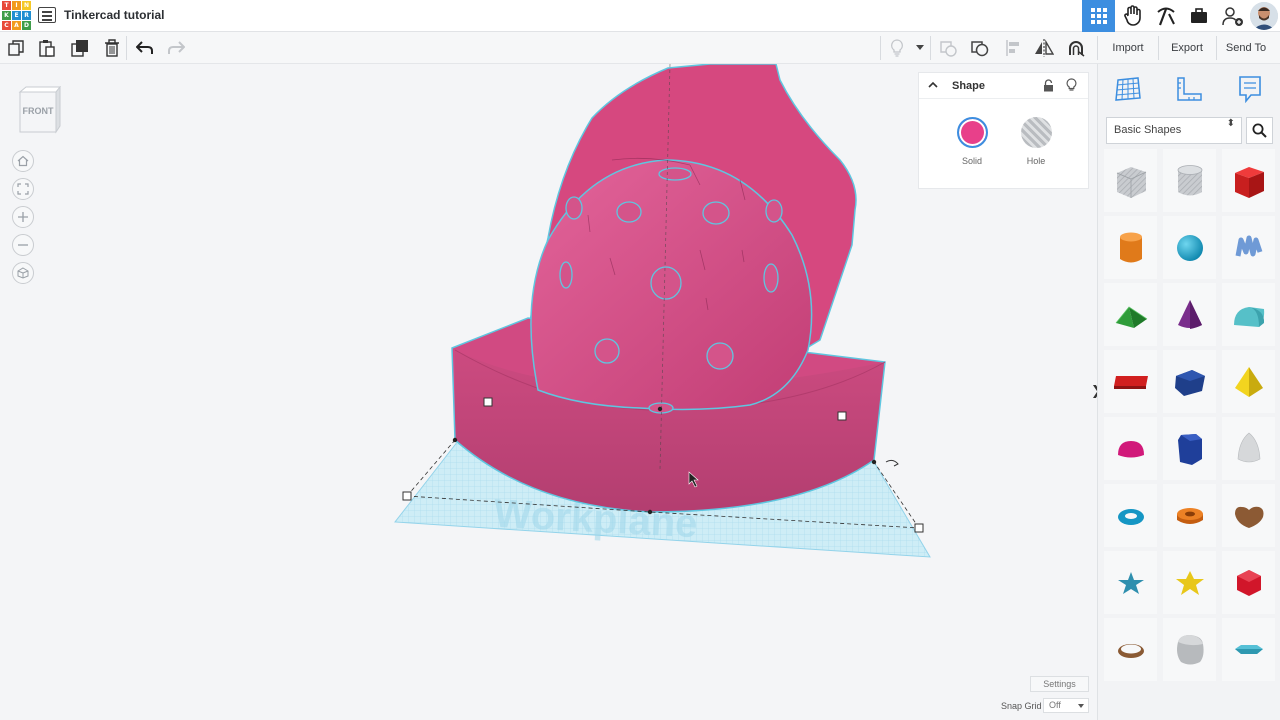 The height and width of the screenshot is (720, 1280). I want to click on ring-icon, so click(1130, 650).